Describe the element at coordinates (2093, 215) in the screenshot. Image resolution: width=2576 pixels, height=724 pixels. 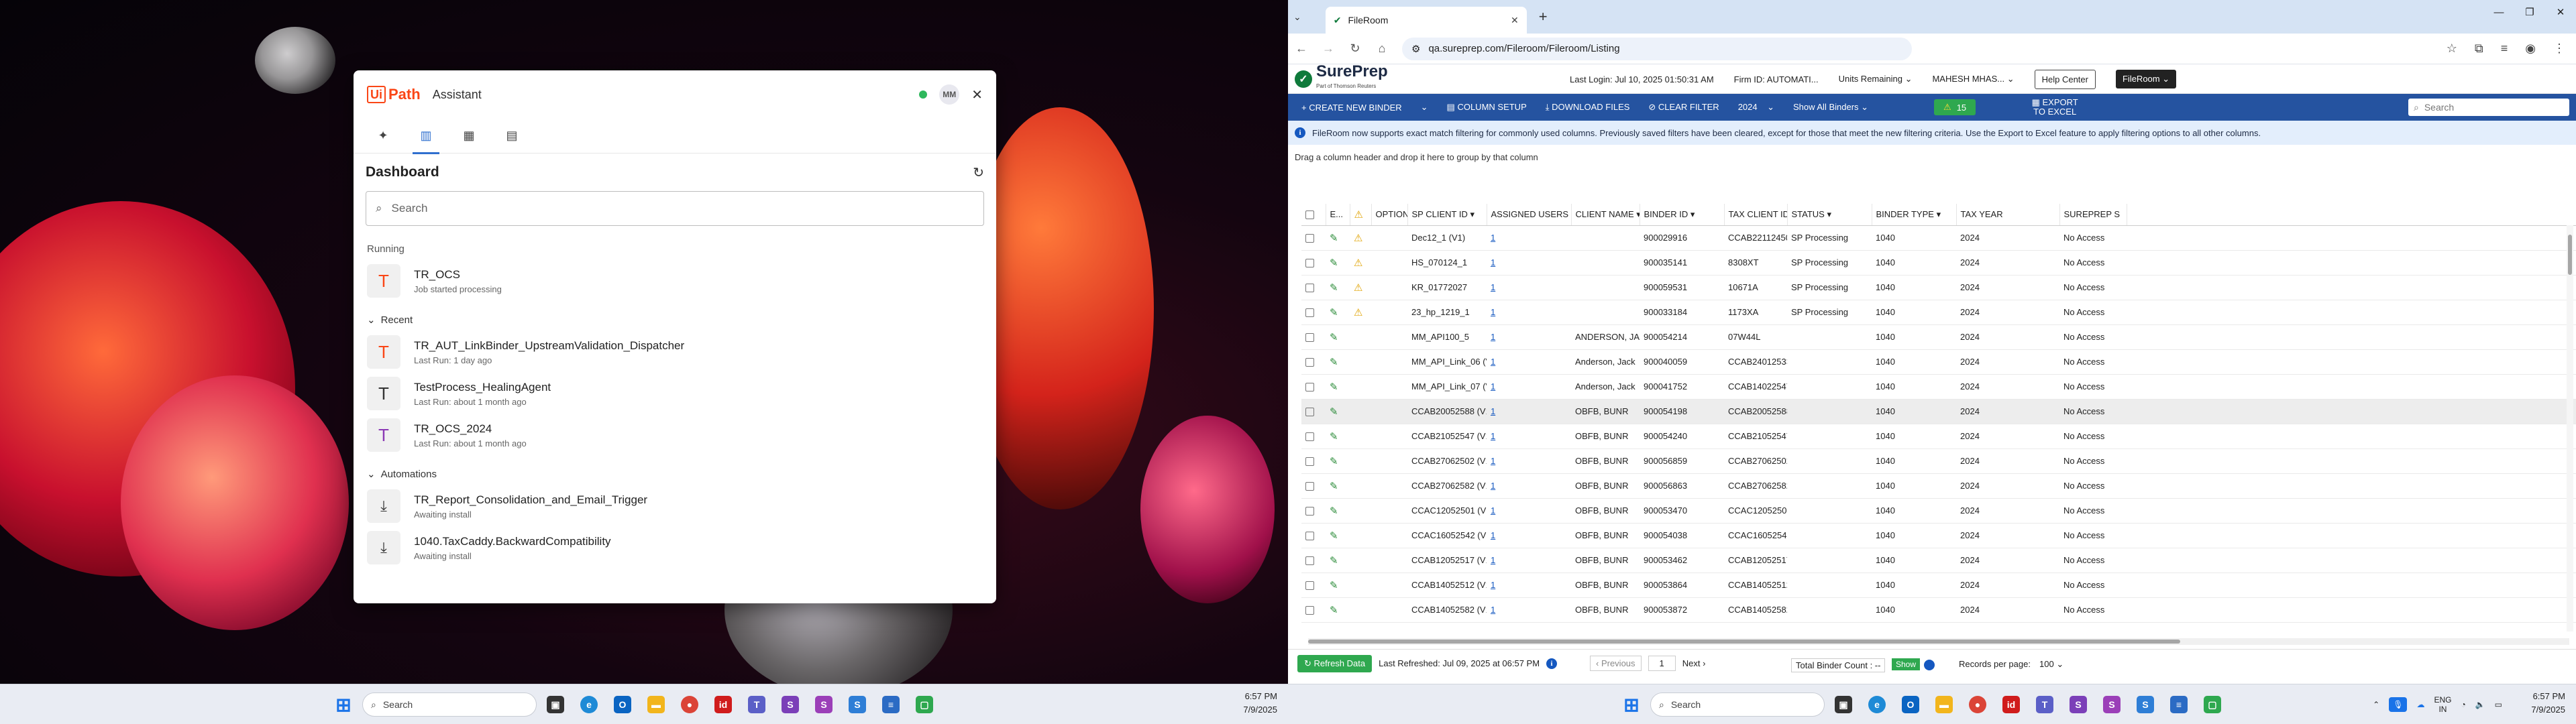
I see `sureprep-status-header: SUREPREP S` at that location.